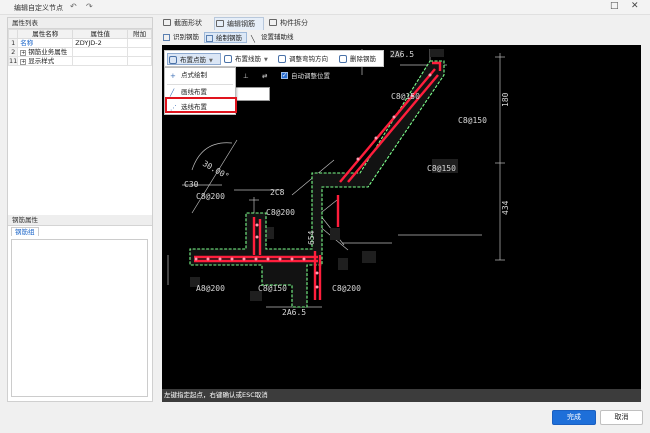  I want to click on delete-rebar-icon, so click(343, 59).